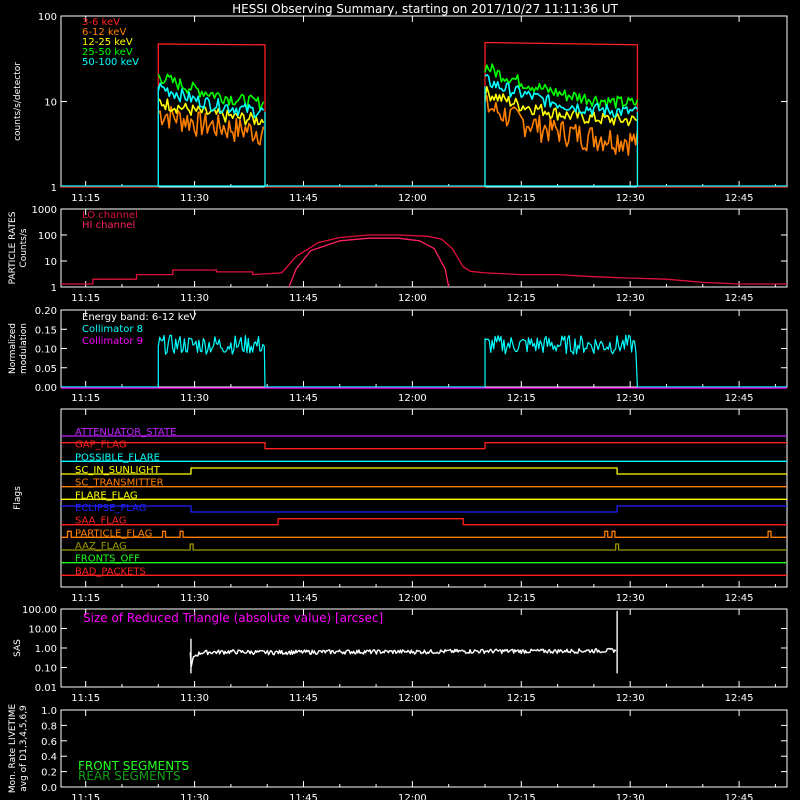 The height and width of the screenshot is (800, 800). Describe the element at coordinates (24, 348) in the screenshot. I see `y-axis-label: modulation` at that location.